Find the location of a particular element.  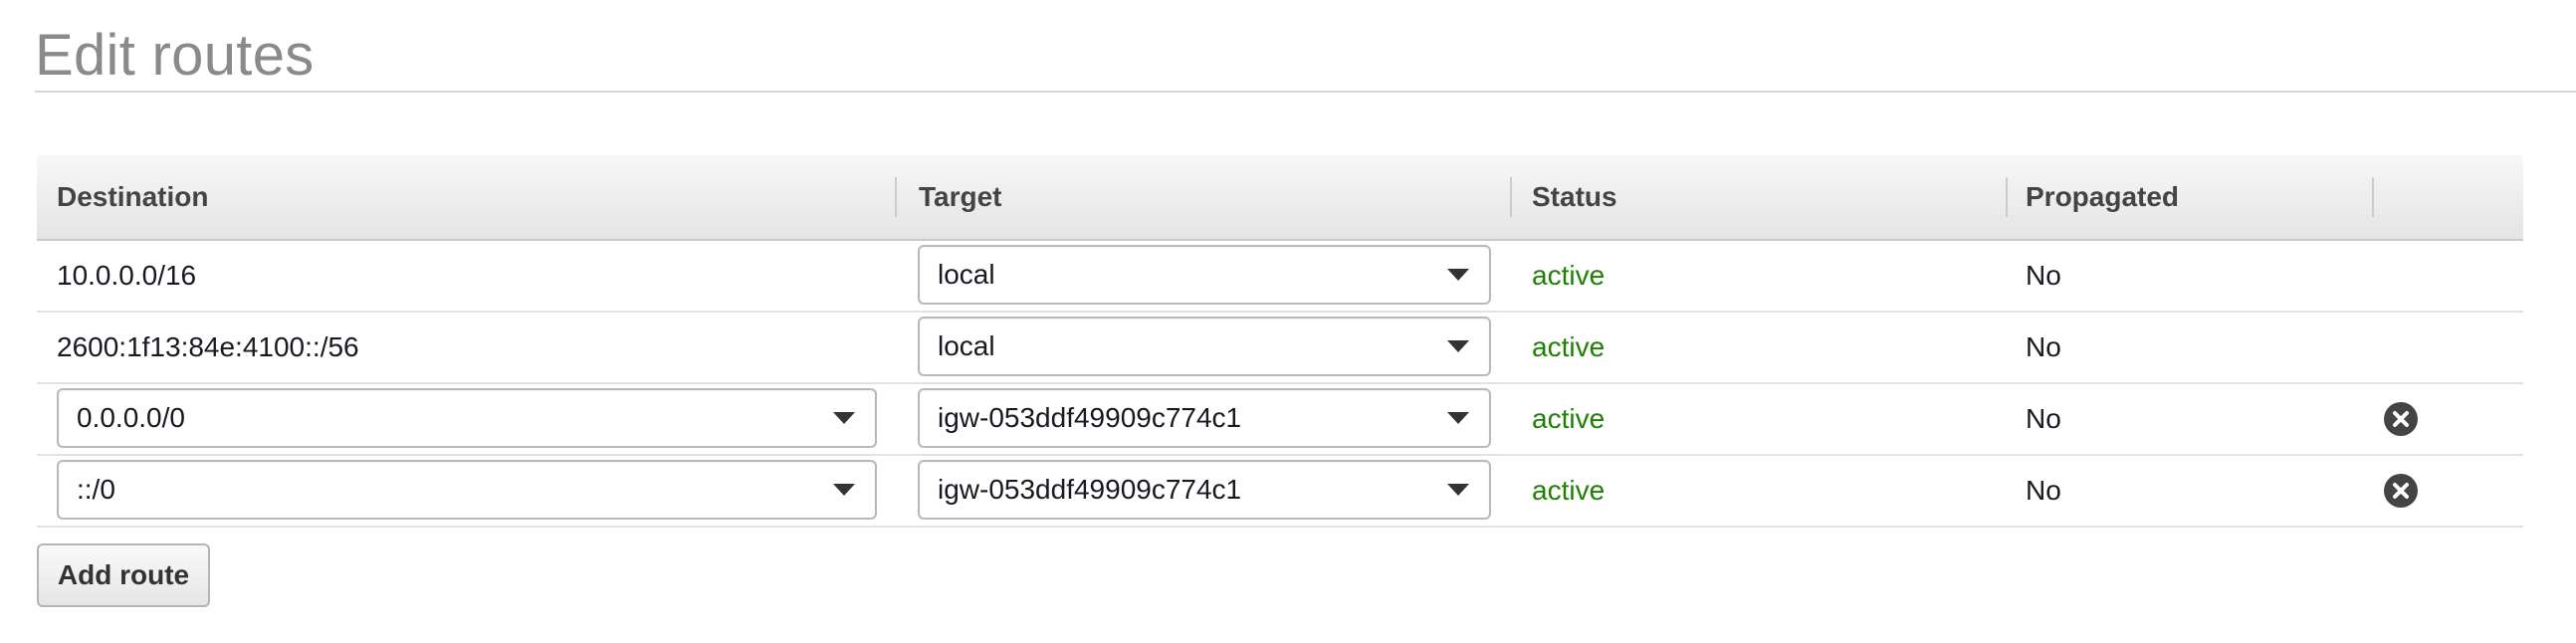

page-title: Edit routes is located at coordinates (175, 55).